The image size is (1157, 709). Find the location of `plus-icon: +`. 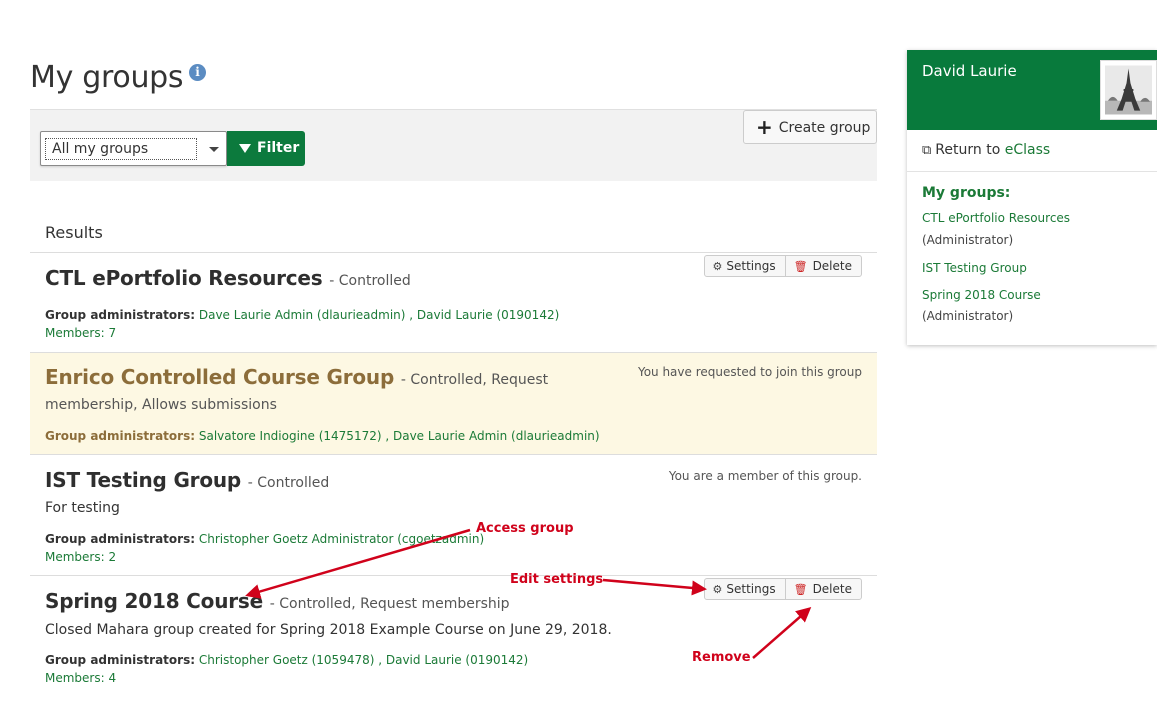

plus-icon: + is located at coordinates (764, 127).